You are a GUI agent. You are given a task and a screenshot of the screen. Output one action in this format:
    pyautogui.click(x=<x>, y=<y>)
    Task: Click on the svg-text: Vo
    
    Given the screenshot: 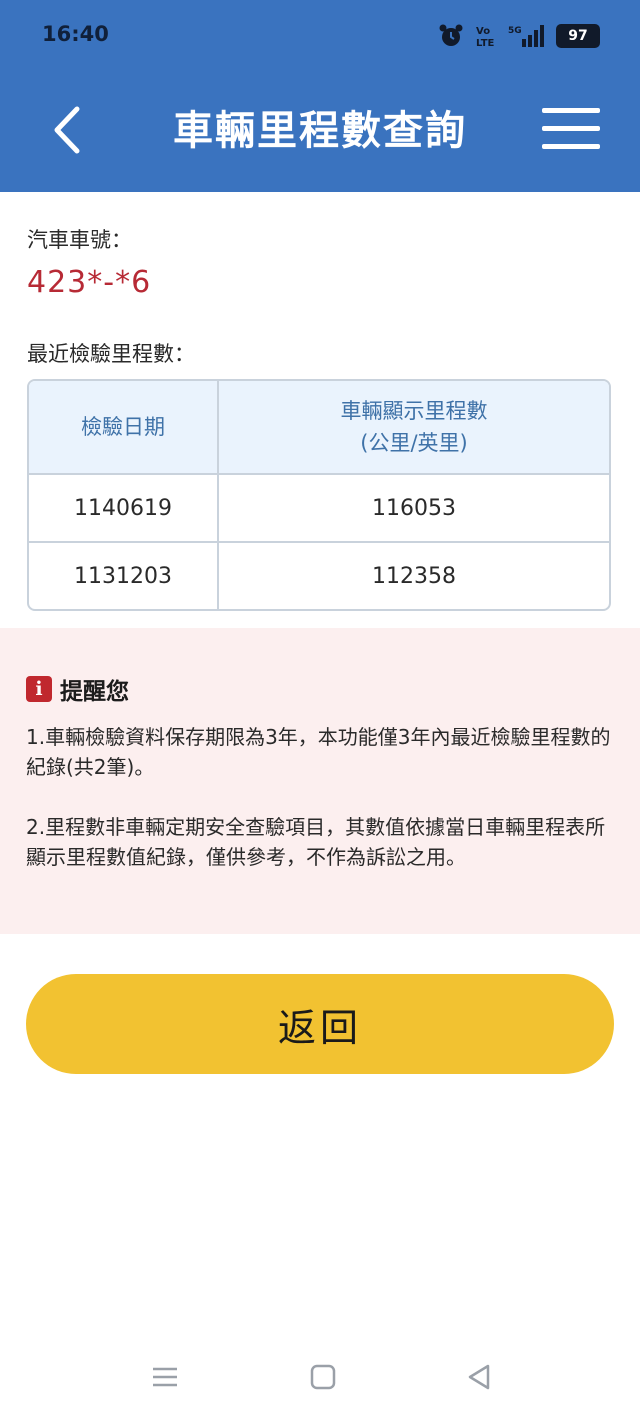 What is the action you would take?
    pyautogui.click(x=483, y=31)
    